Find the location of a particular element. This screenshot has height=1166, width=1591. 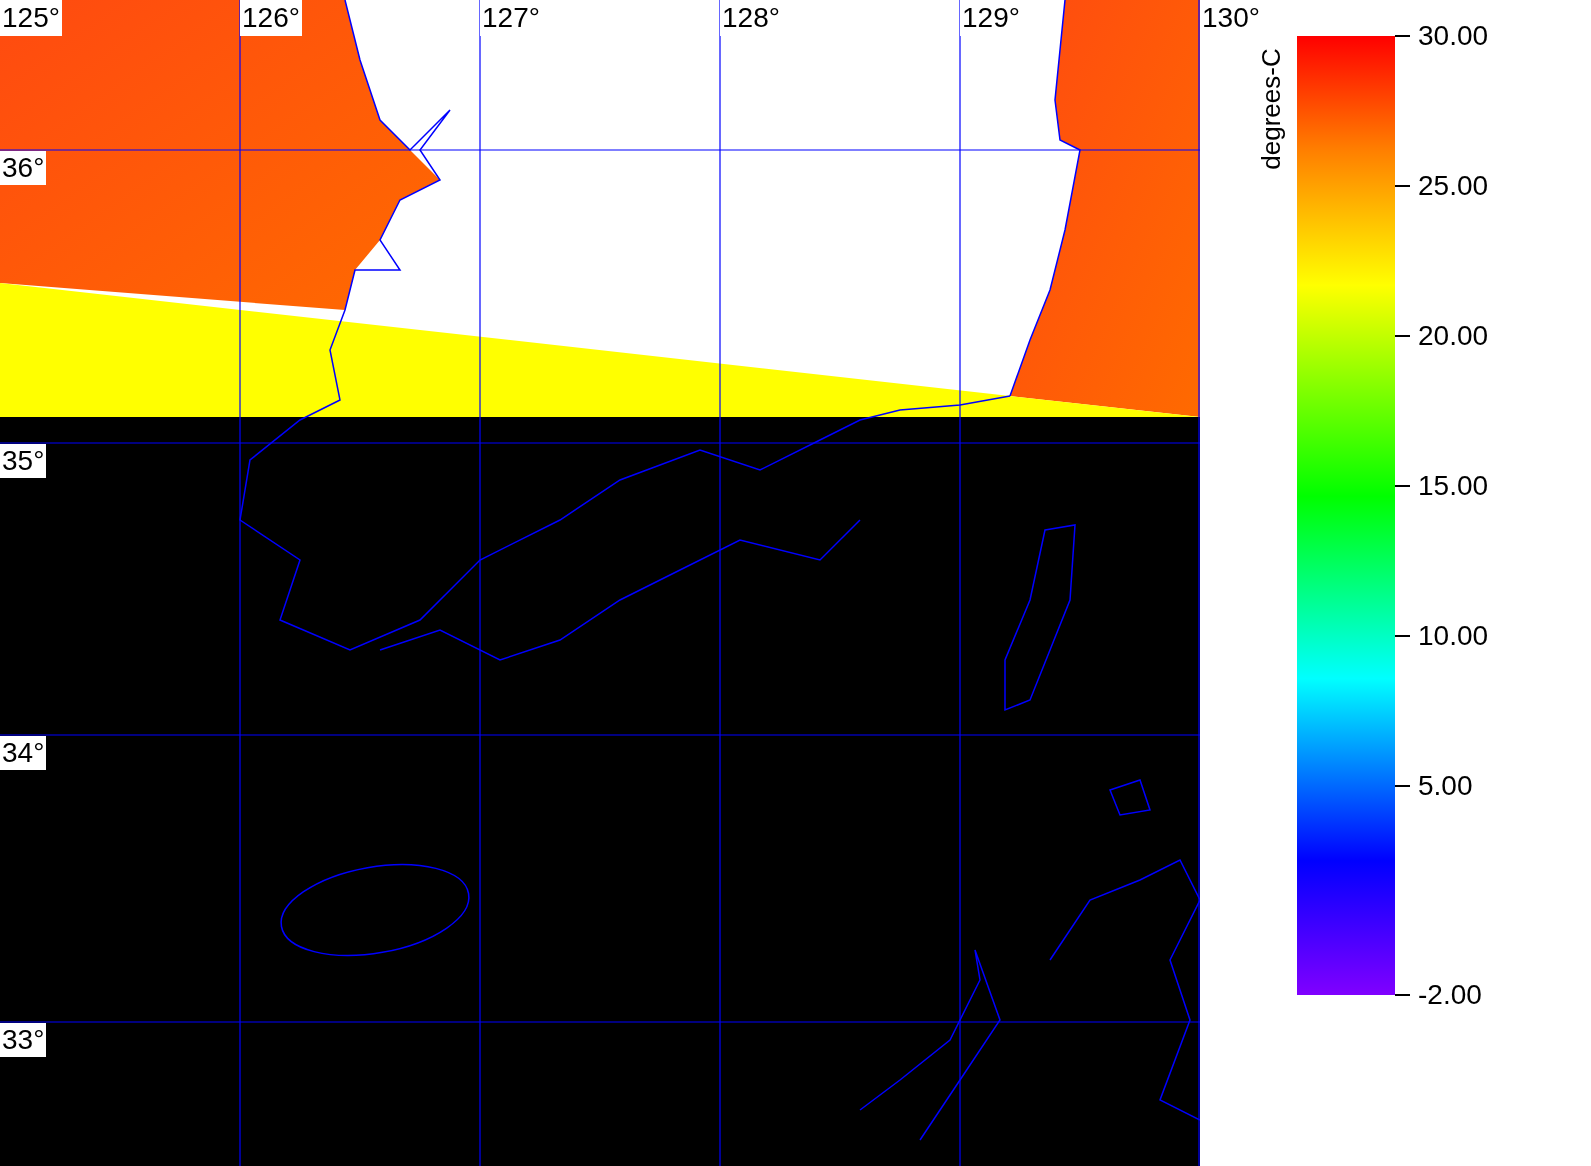

longitude-label: 129° is located at coordinates (991, 18).